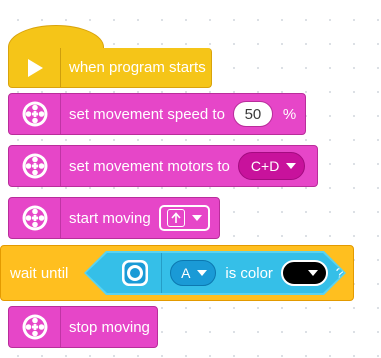 The height and width of the screenshot is (358, 381). I want to click on motor-pair-value: C+D, so click(265, 166).